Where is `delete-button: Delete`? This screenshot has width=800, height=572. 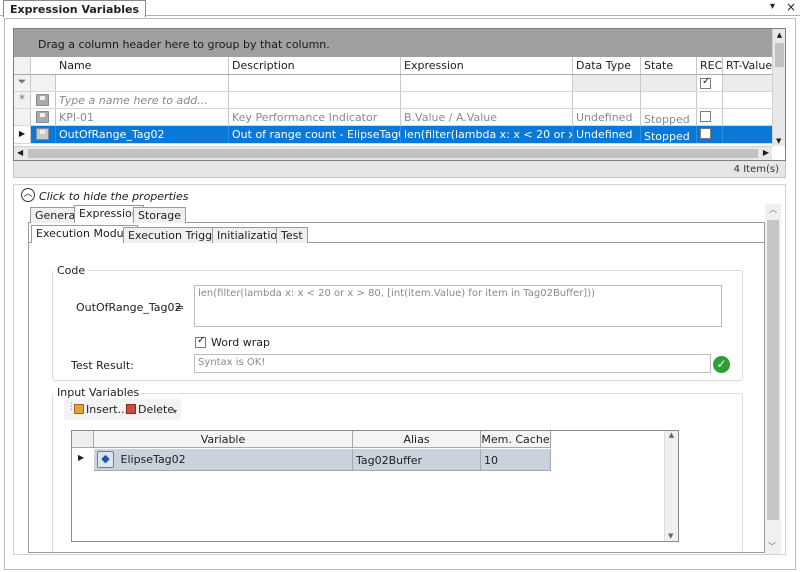 delete-button: Delete is located at coordinates (156, 409).